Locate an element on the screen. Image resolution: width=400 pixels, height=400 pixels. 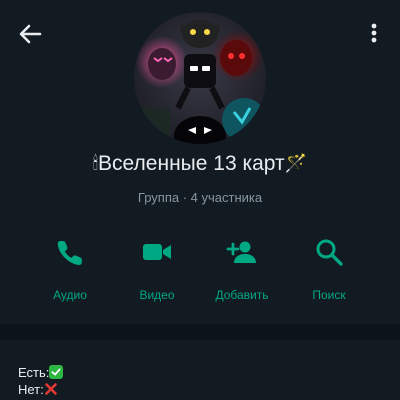
cross-mark-icon is located at coordinates (50, 389).